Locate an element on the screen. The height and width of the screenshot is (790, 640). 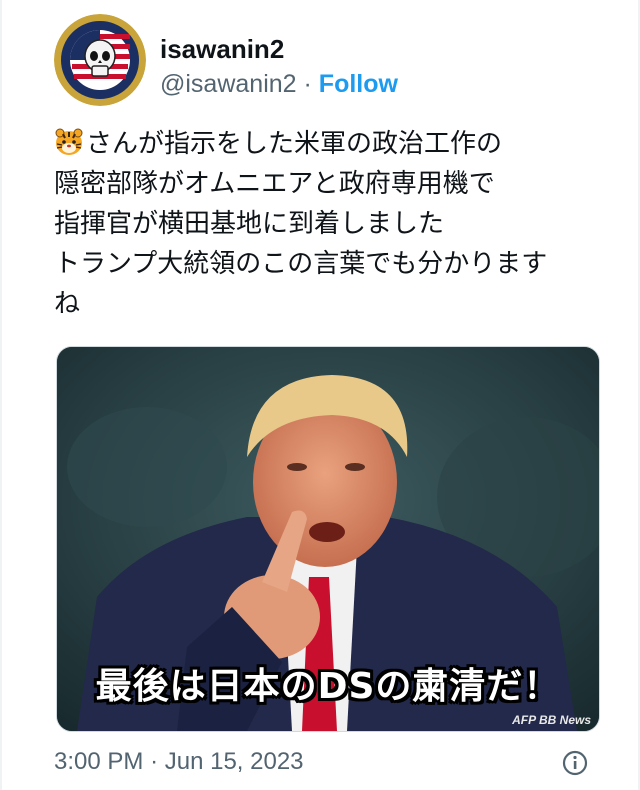
media-credit: AFP BB News is located at coordinates (551, 720).